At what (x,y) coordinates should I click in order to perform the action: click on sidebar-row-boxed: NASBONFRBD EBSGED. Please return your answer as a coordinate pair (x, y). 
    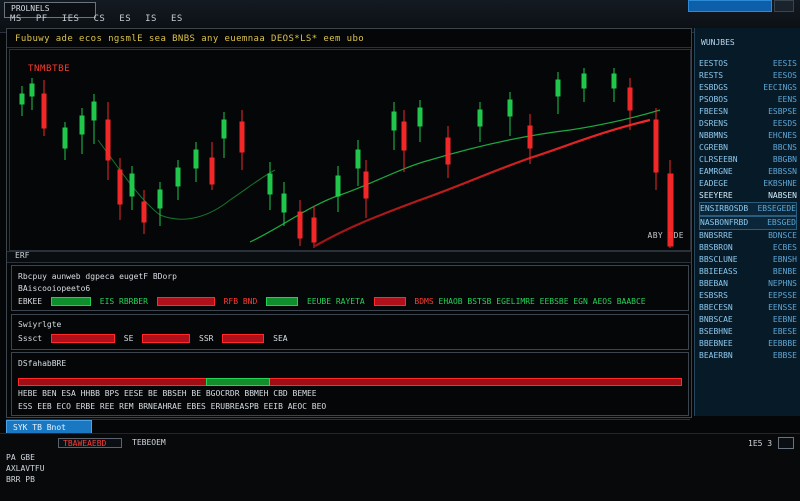
    Looking at the image, I should click on (748, 223).